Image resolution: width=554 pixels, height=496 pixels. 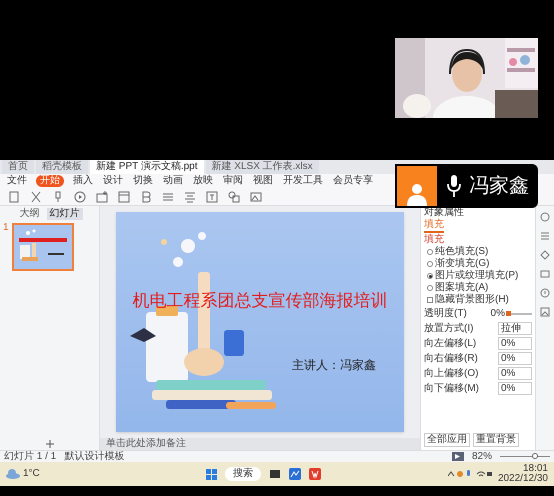 What do you see at coordinates (31, 474) in the screenshot?
I see `weather-text: 1°C` at bounding box center [31, 474].